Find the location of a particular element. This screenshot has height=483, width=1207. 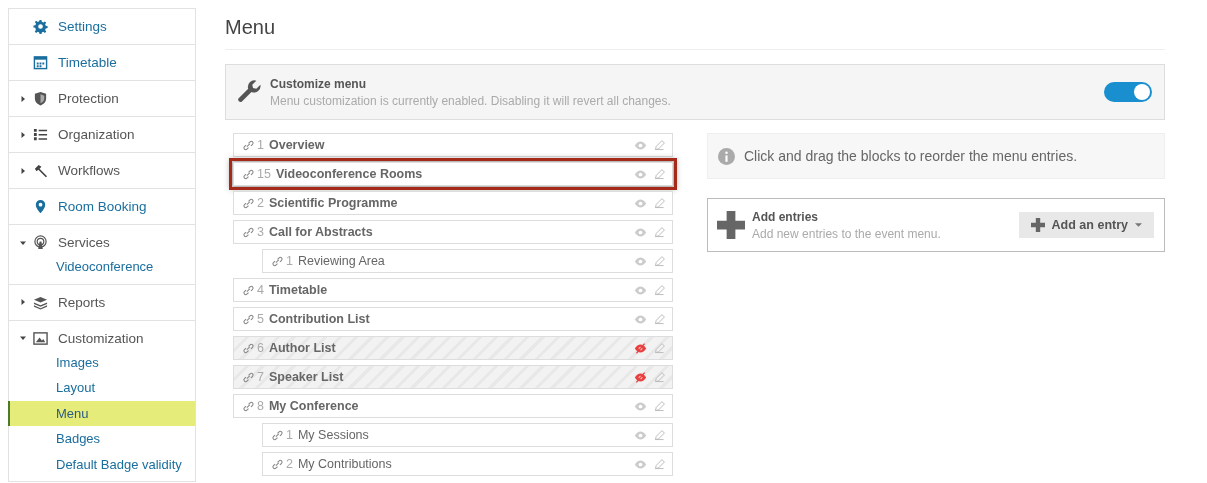

entry-title: Speaker List is located at coordinates (306, 377).